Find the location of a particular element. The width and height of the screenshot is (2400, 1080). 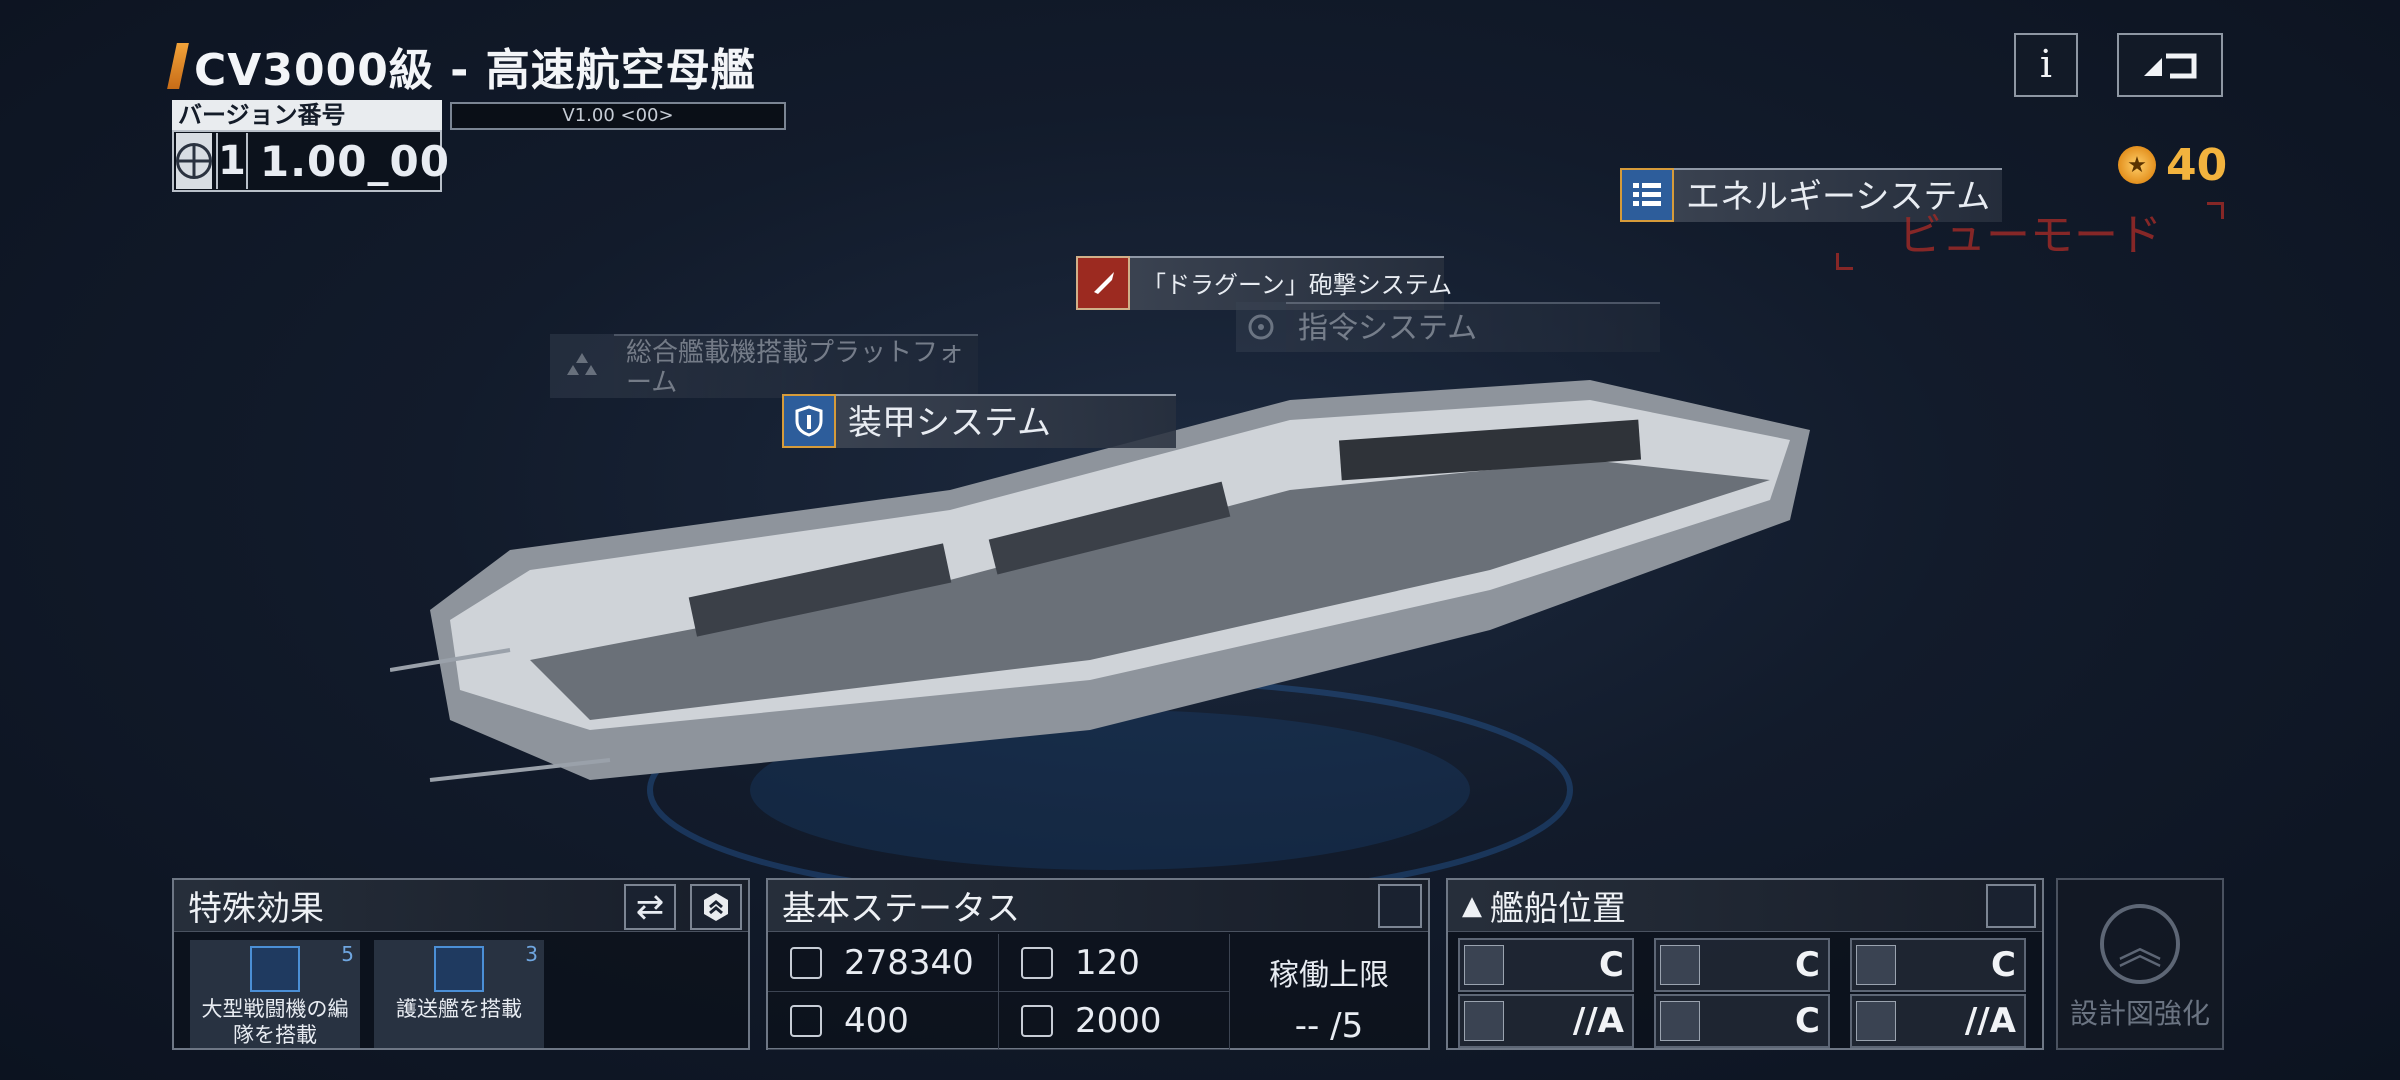

basic-status-title: 基本ステータス is located at coordinates (1098, 906).